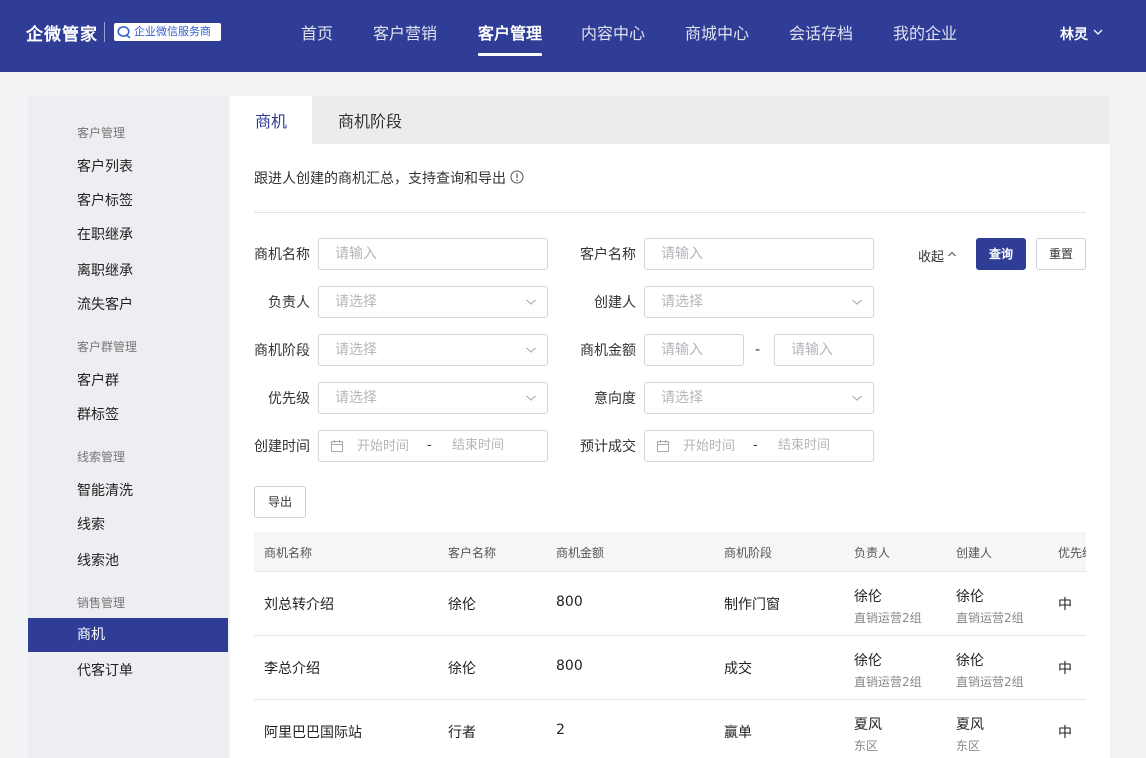 Image resolution: width=1146 pixels, height=758 pixels. I want to click on nav-customer-management: 客户管理, so click(510, 36).